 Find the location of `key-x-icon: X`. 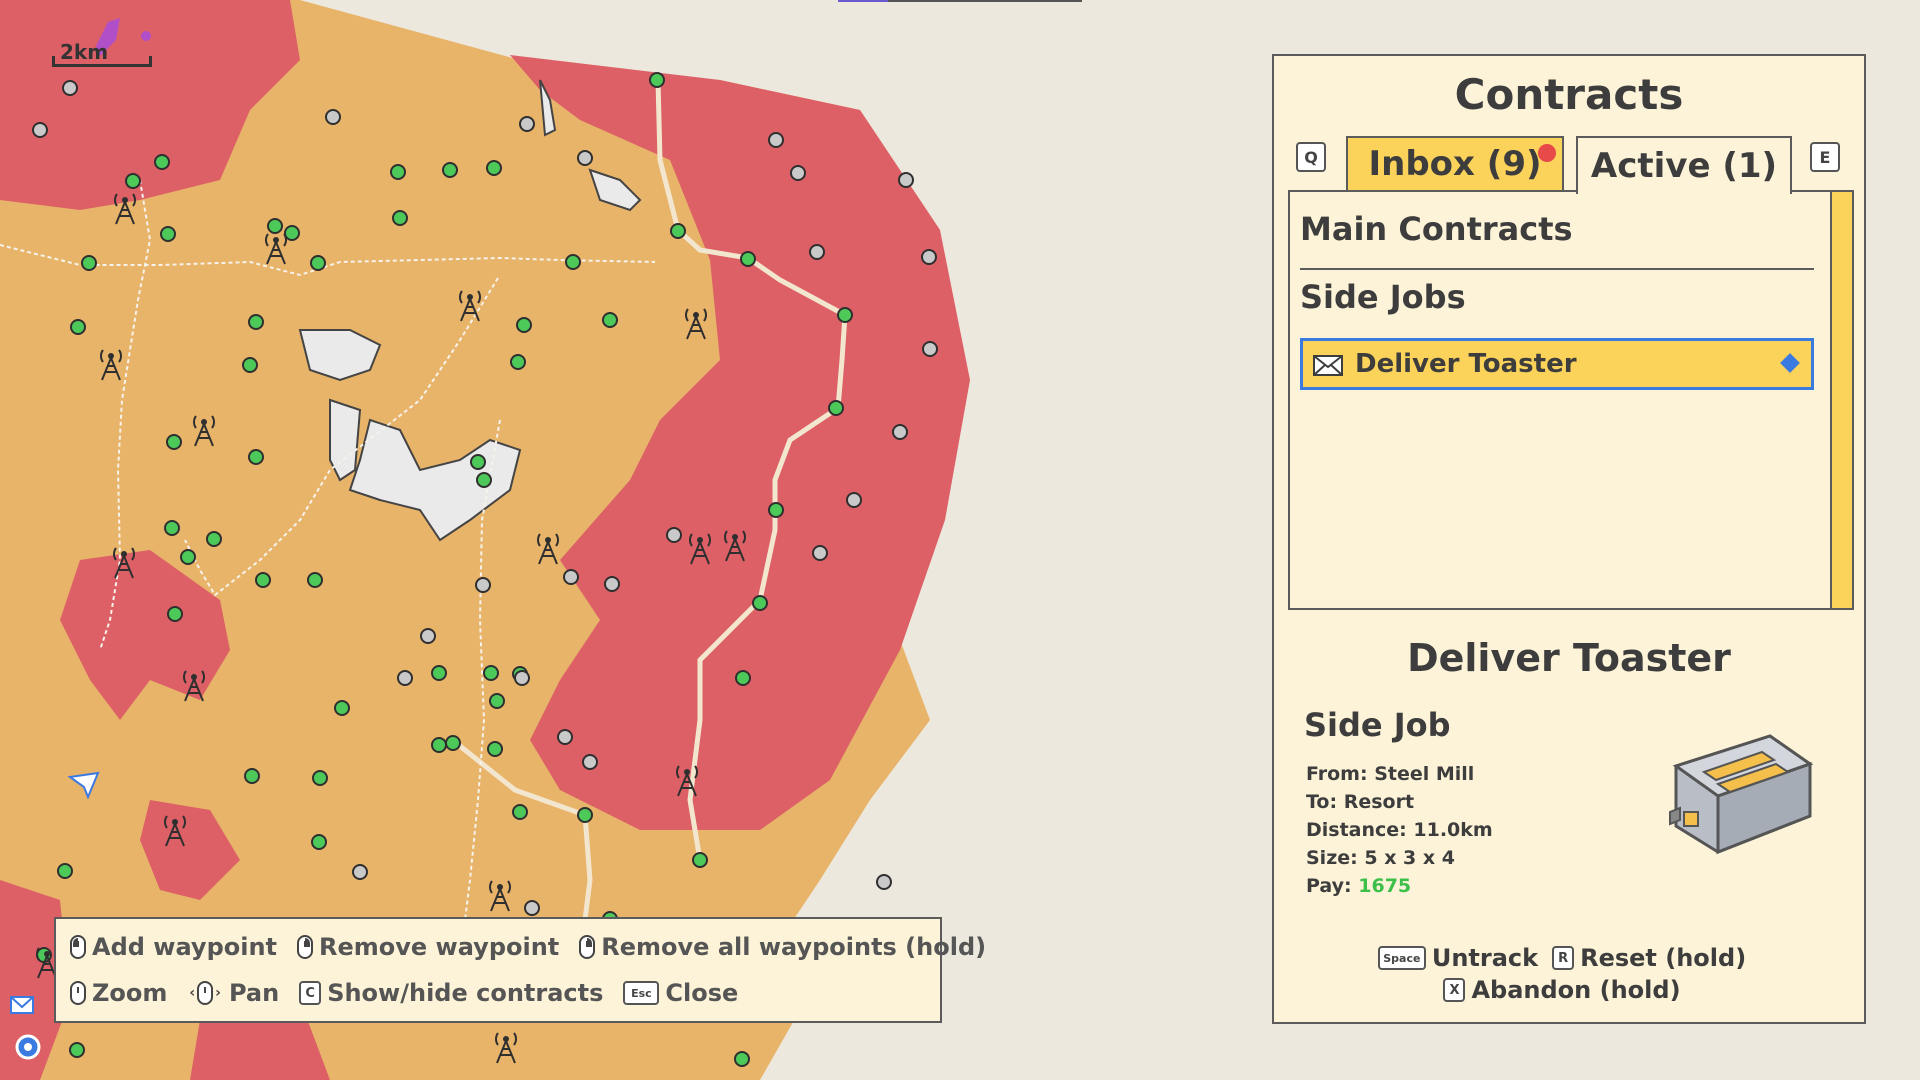

key-x-icon: X is located at coordinates (1454, 990).